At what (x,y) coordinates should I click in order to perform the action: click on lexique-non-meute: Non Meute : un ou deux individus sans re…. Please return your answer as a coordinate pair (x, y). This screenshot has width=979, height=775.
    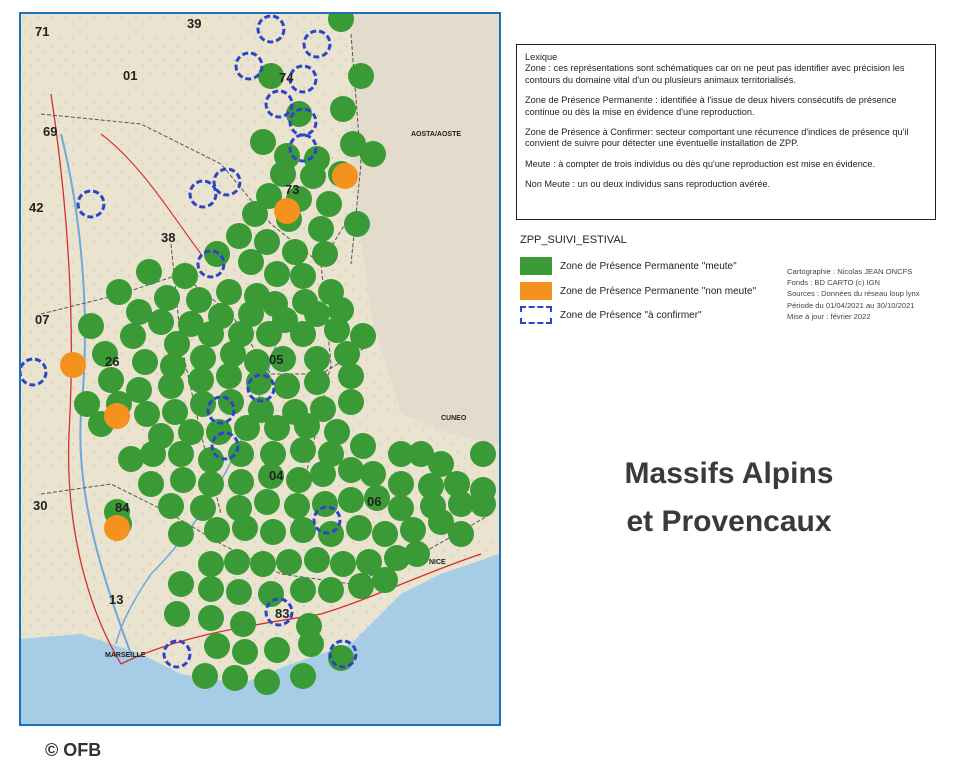
    Looking at the image, I should click on (648, 184).